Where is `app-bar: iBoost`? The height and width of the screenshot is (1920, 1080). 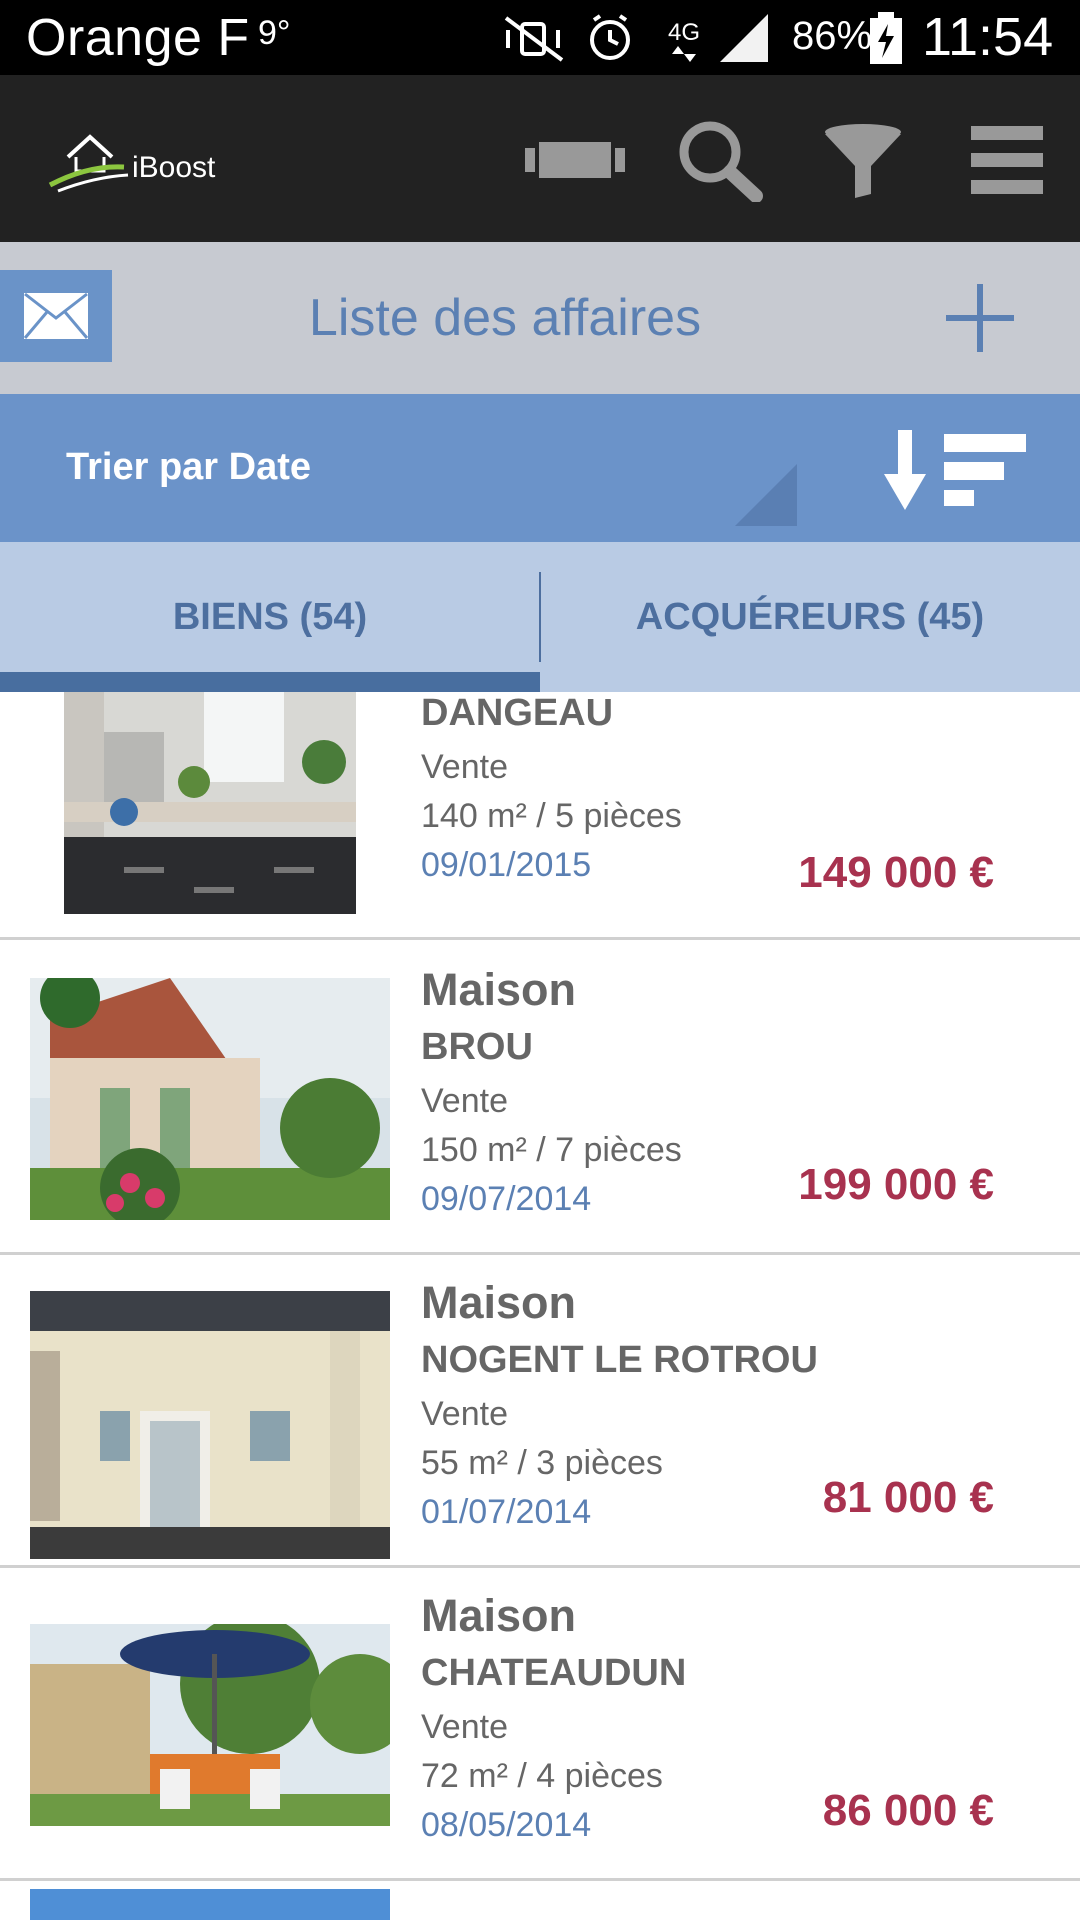 app-bar: iBoost is located at coordinates (540, 158).